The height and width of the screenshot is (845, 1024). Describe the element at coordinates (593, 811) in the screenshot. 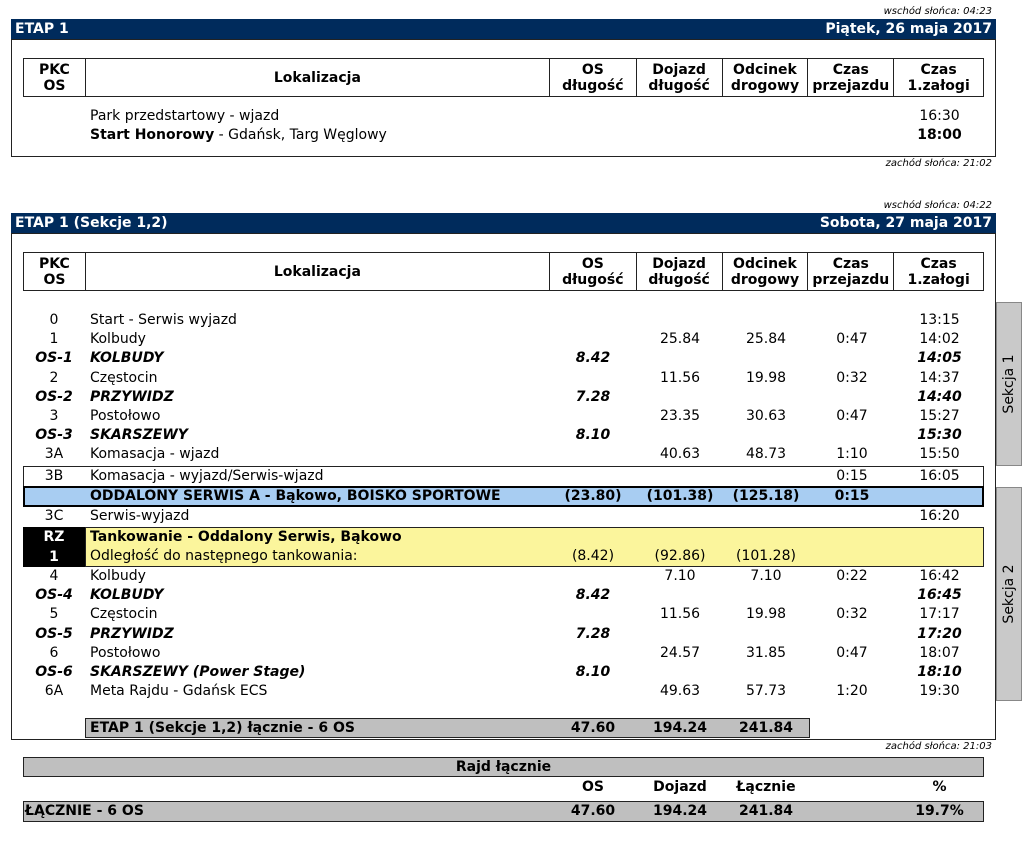

I see `summary-os: 47.60` at that location.